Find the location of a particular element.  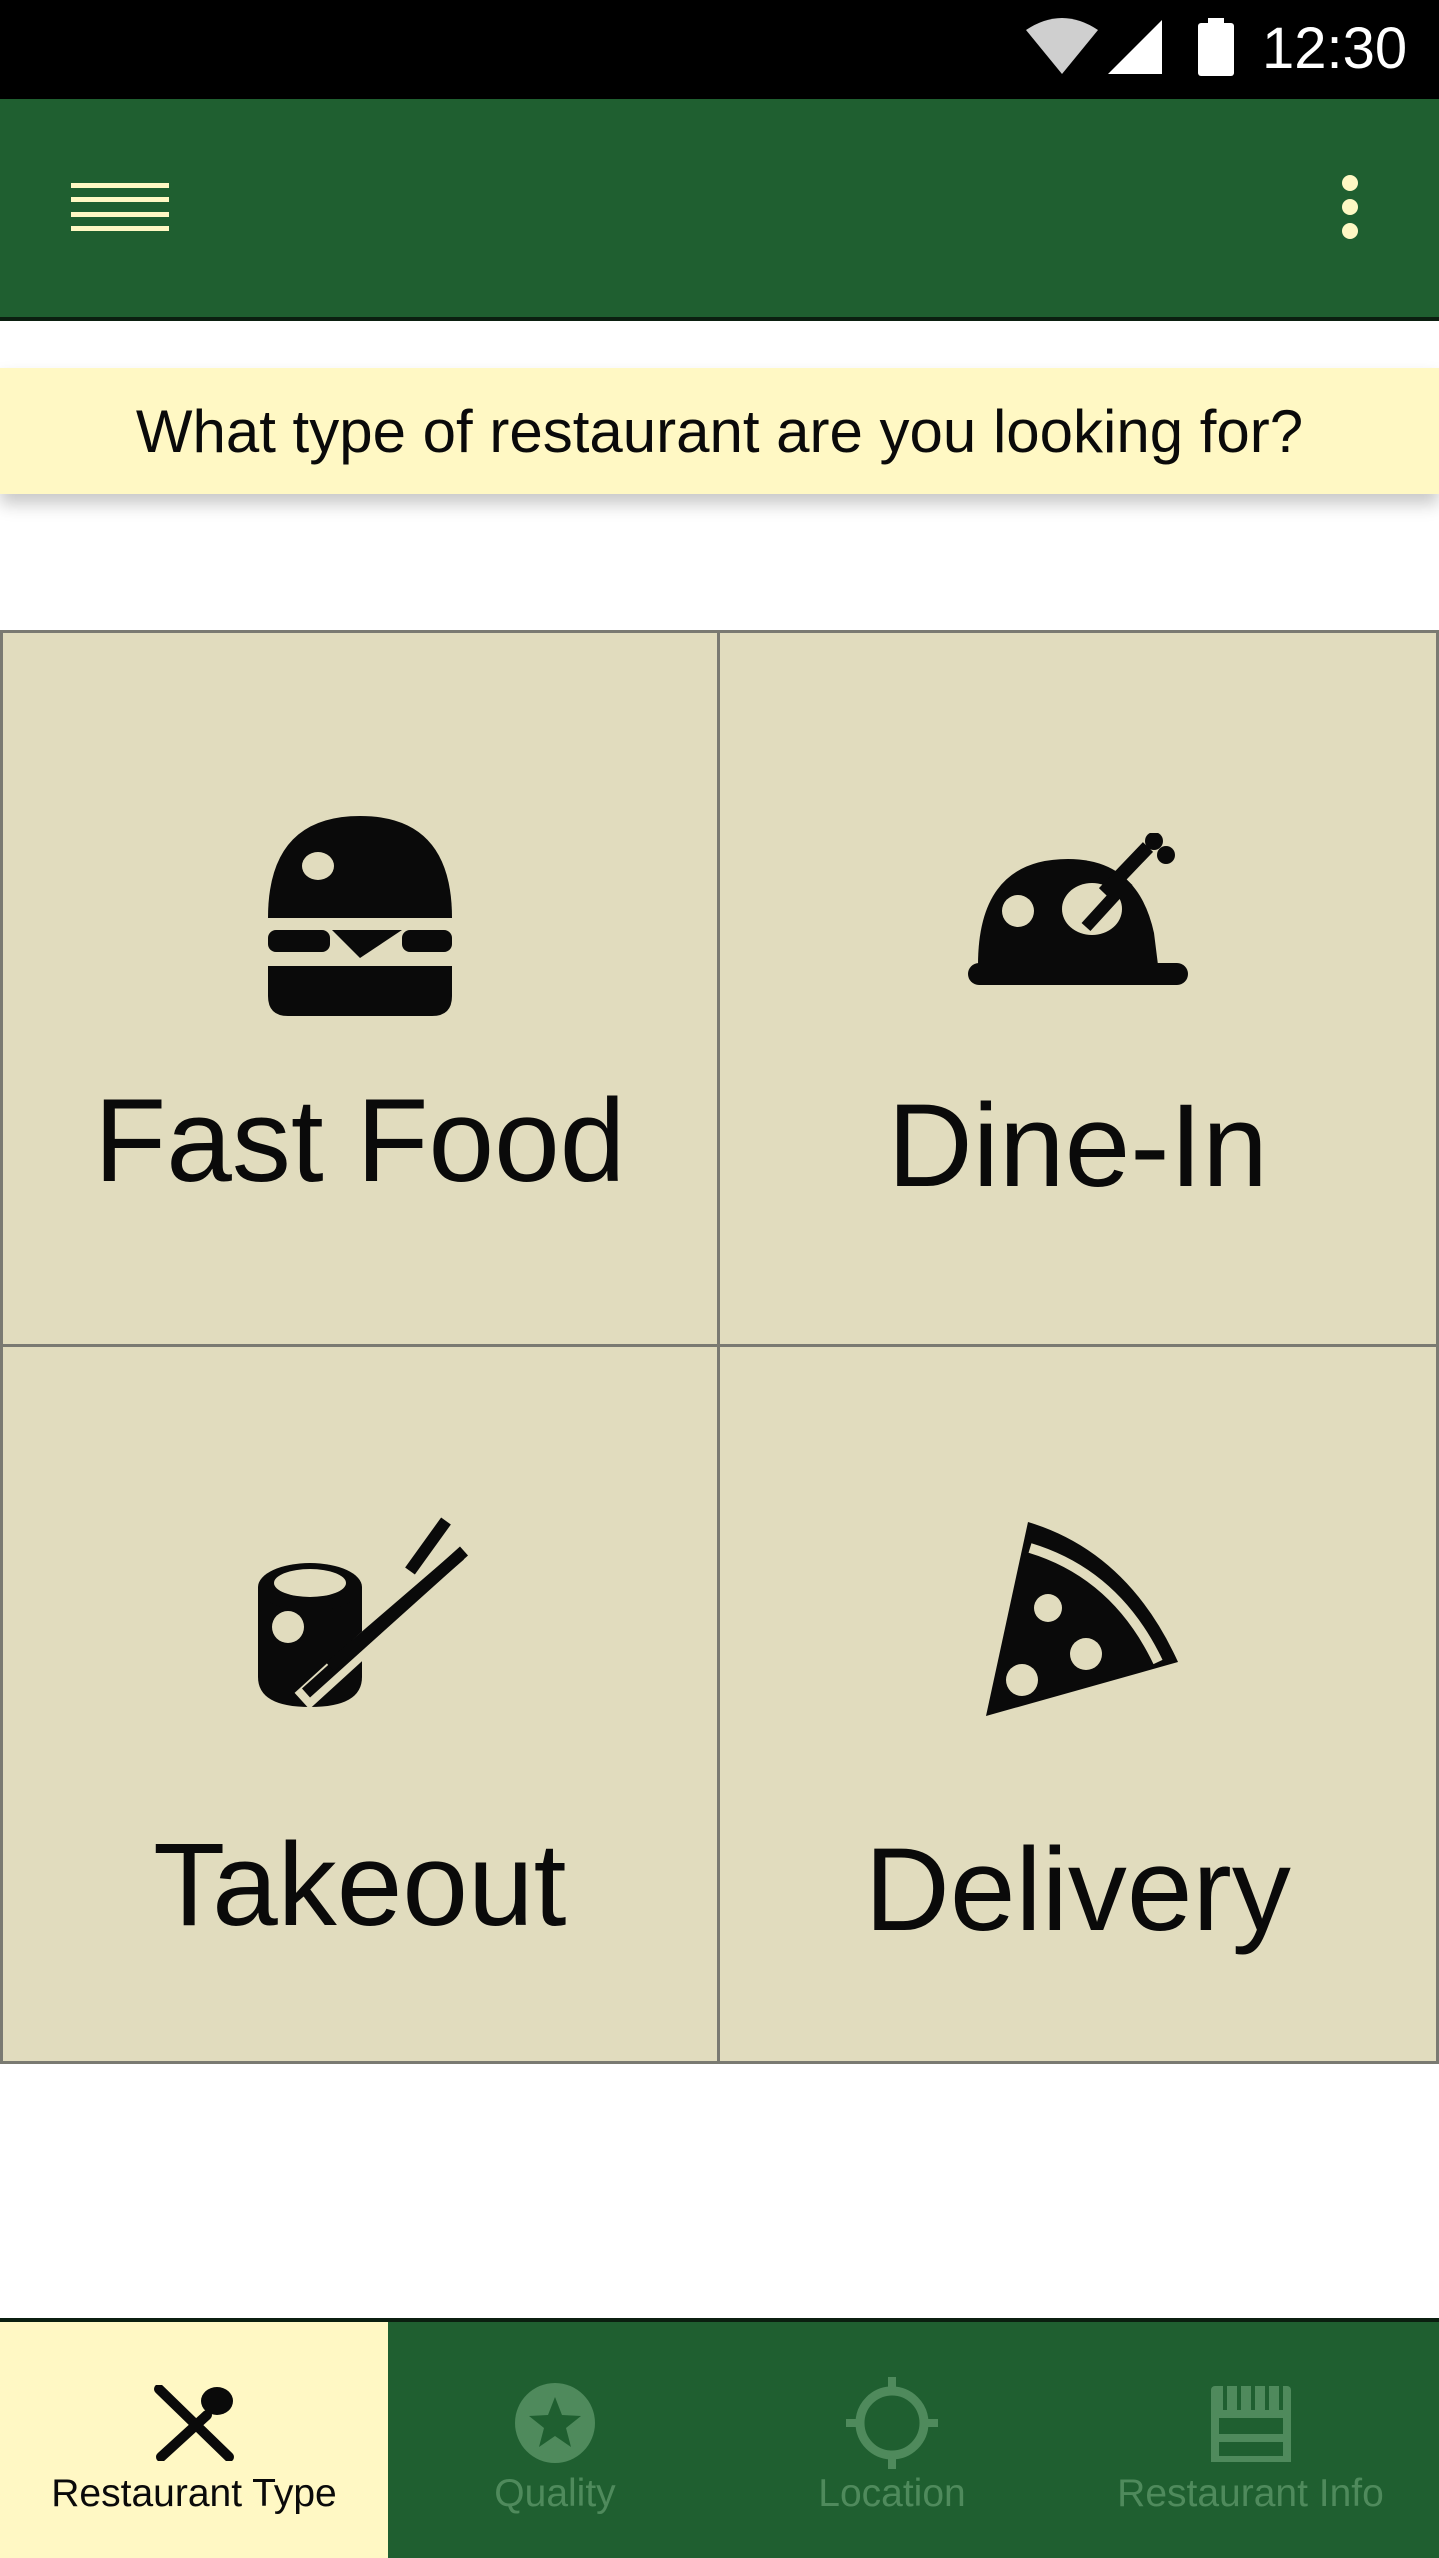

pizza-slice-icon is located at coordinates (1078, 1617).